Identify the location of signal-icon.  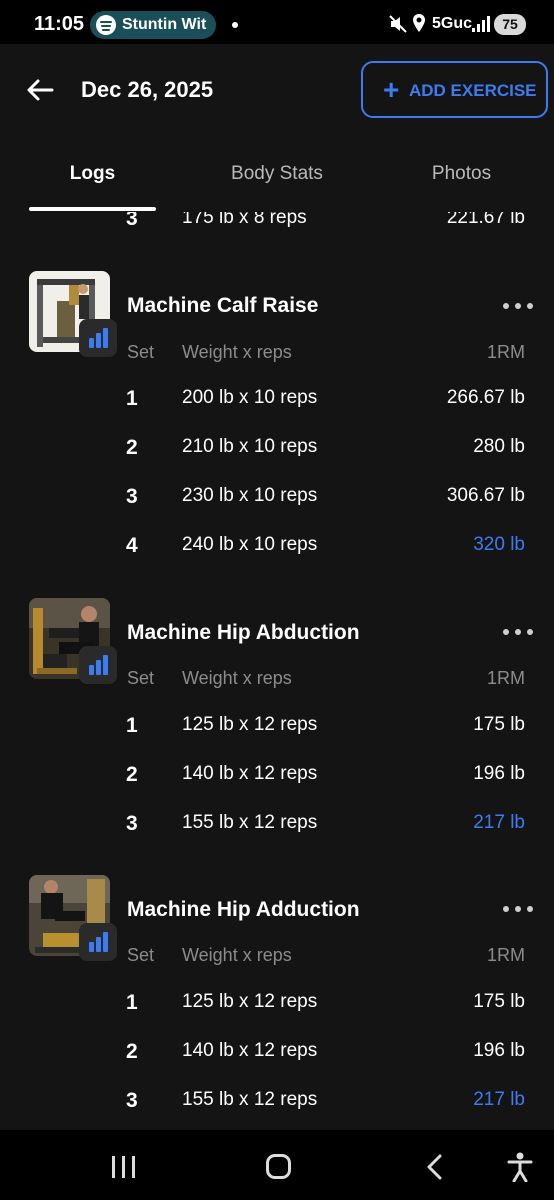
(481, 24).